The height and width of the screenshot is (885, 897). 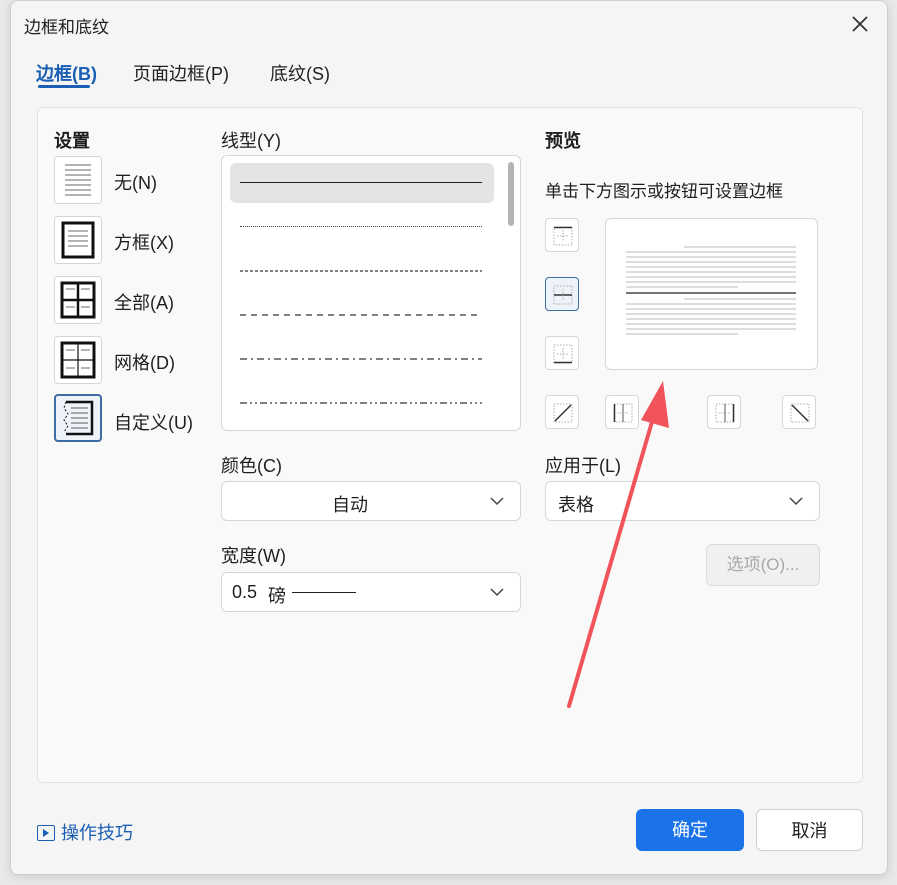 I want to click on color-select-value: 自动, so click(x=350, y=505).